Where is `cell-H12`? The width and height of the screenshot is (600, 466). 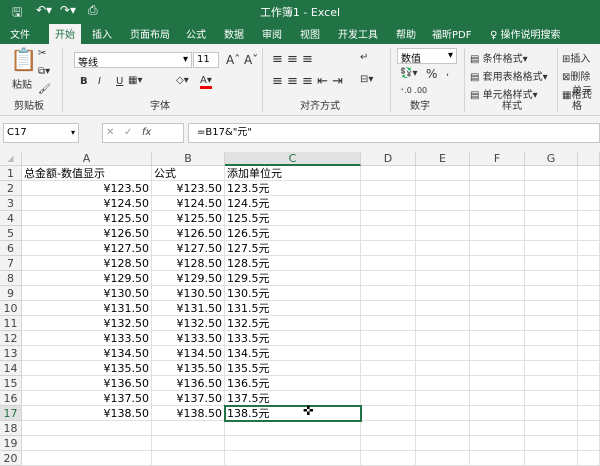
cell-H12 is located at coordinates (589, 338).